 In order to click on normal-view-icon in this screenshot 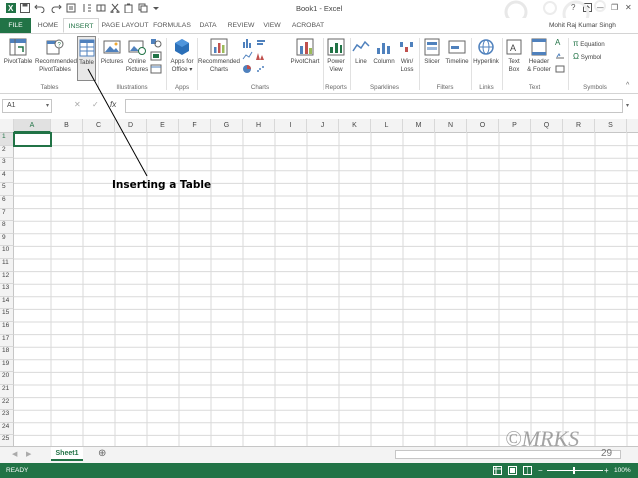, I will do `click(497, 471)`.